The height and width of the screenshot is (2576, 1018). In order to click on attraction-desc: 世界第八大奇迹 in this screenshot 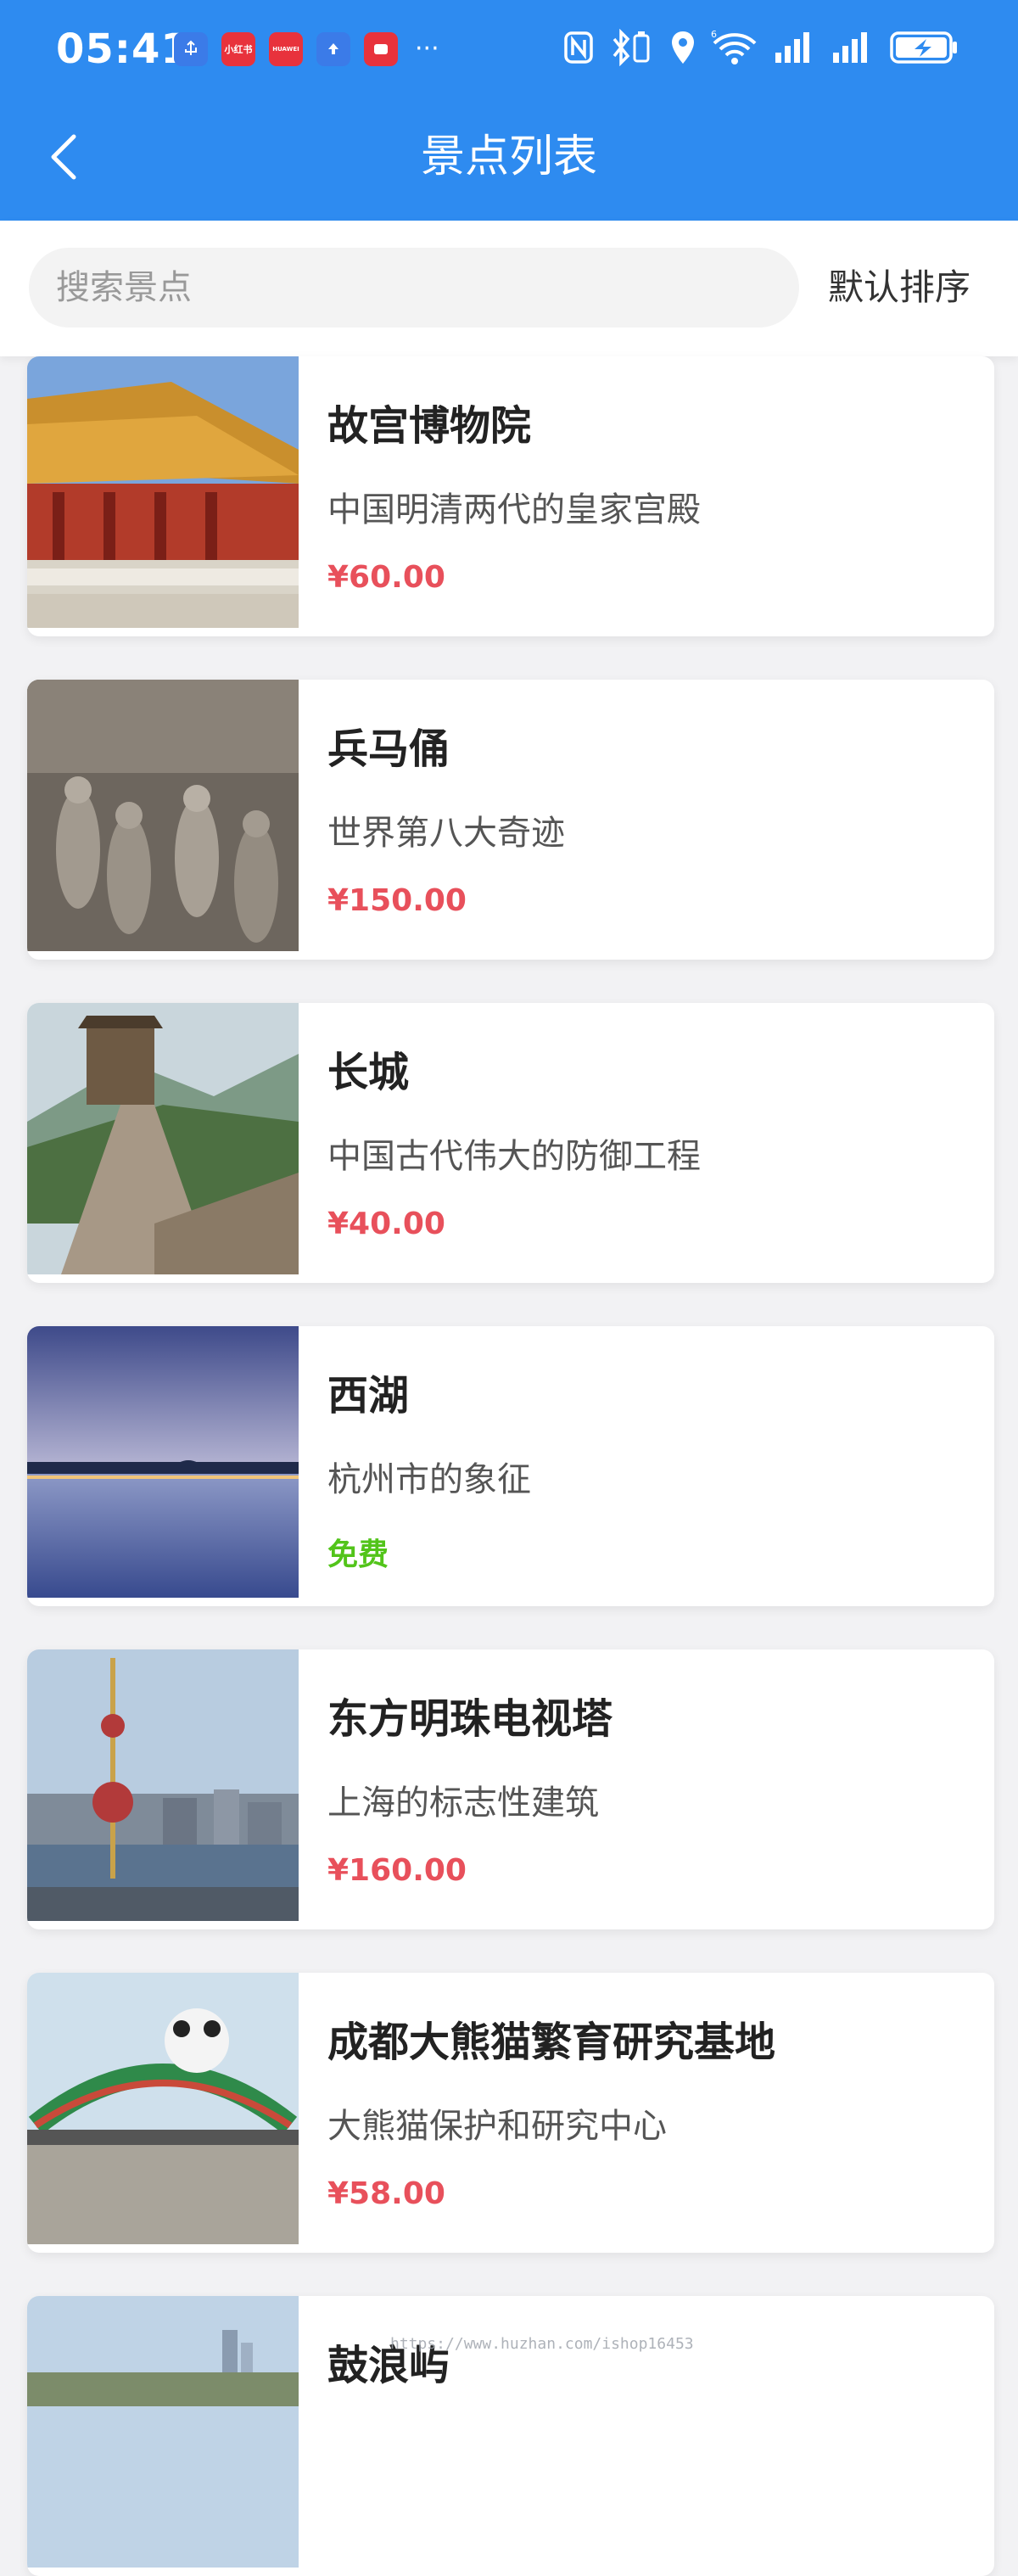, I will do `click(446, 834)`.